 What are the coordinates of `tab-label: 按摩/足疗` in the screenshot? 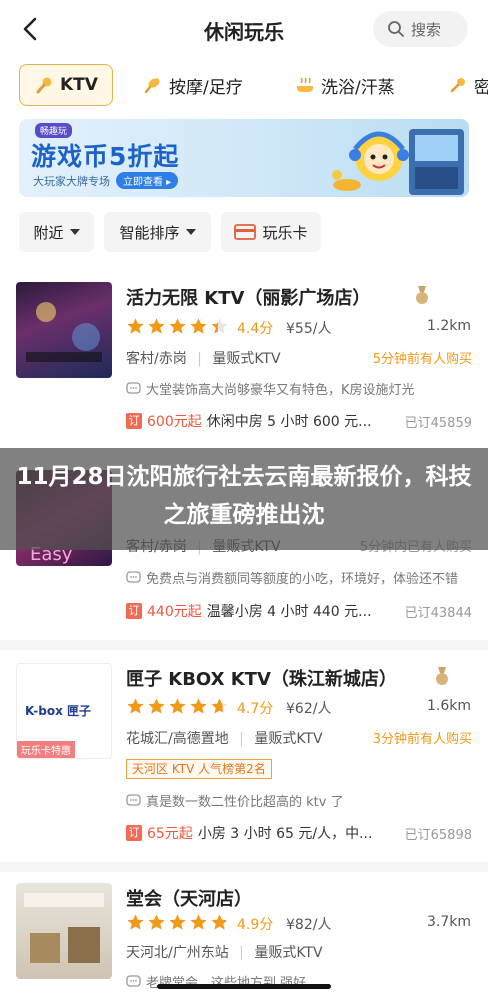 It's located at (206, 87).